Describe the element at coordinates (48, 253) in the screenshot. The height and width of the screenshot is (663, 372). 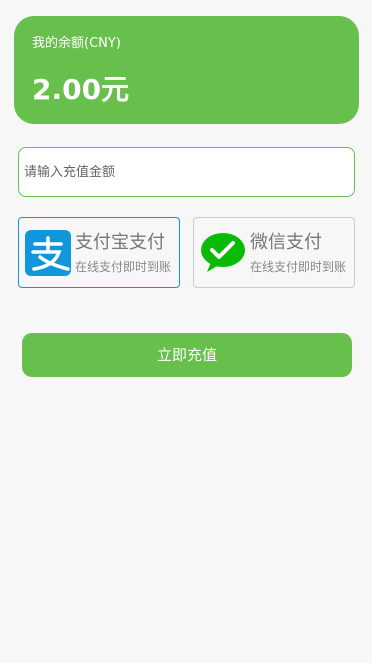
I see `alipay-icon` at that location.